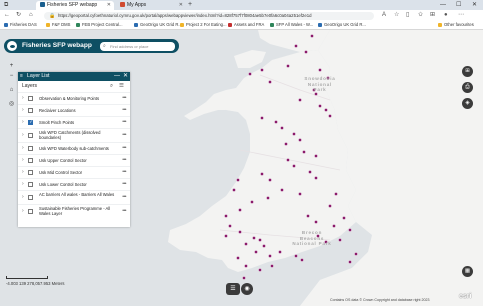 The height and width of the screenshot is (306, 483). What do you see at coordinates (467, 271) in the screenshot?
I see `attribute-table-icon: ▦` at bounding box center [467, 271].